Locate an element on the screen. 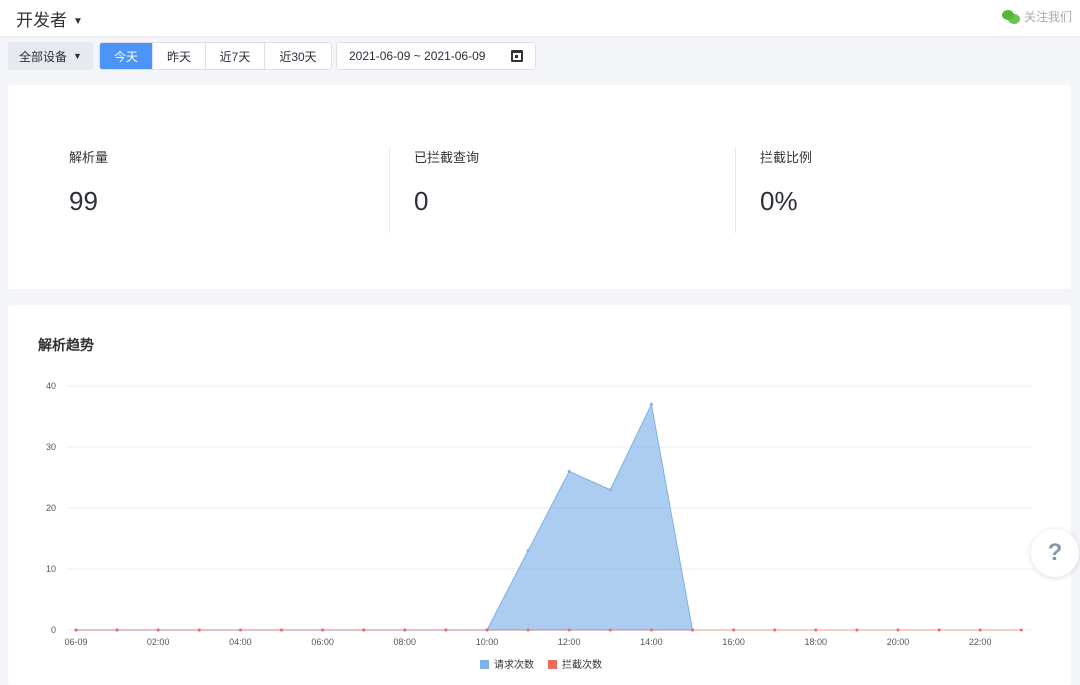 This screenshot has width=1080, height=685. legend-label: 请求次数 is located at coordinates (514, 664).